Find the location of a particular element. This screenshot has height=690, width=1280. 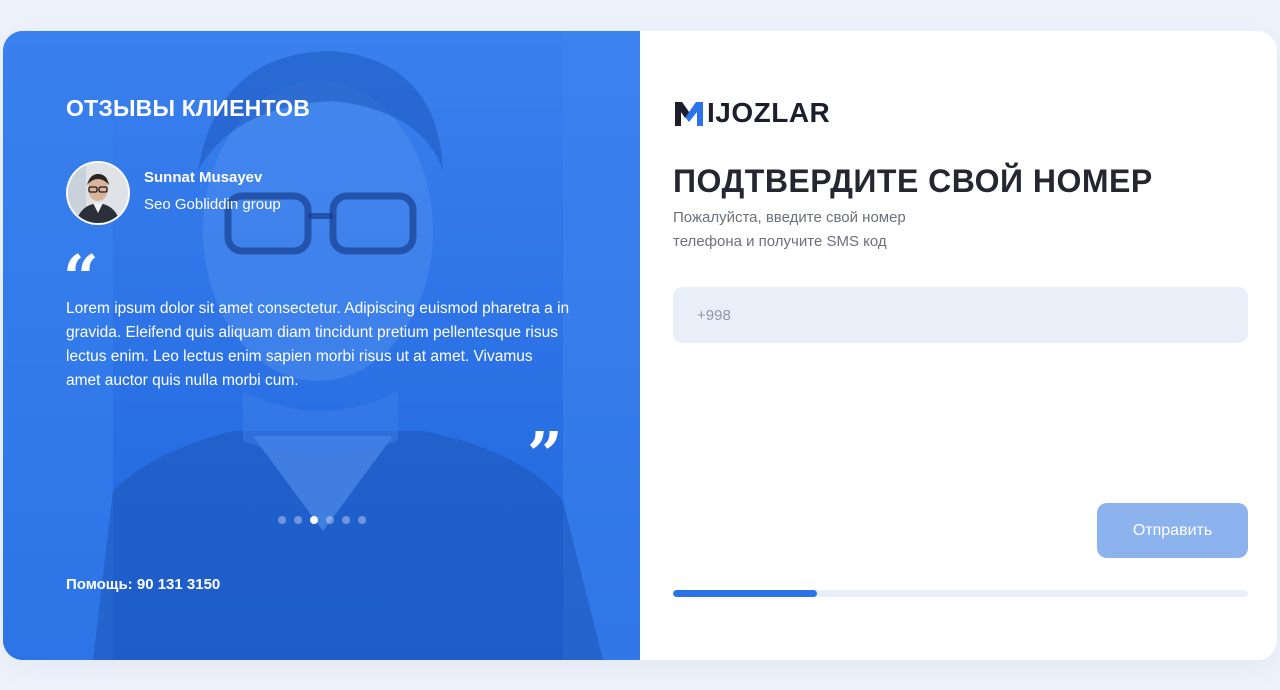

reviewer-company: Seo Gobliddin group is located at coordinates (212, 204).